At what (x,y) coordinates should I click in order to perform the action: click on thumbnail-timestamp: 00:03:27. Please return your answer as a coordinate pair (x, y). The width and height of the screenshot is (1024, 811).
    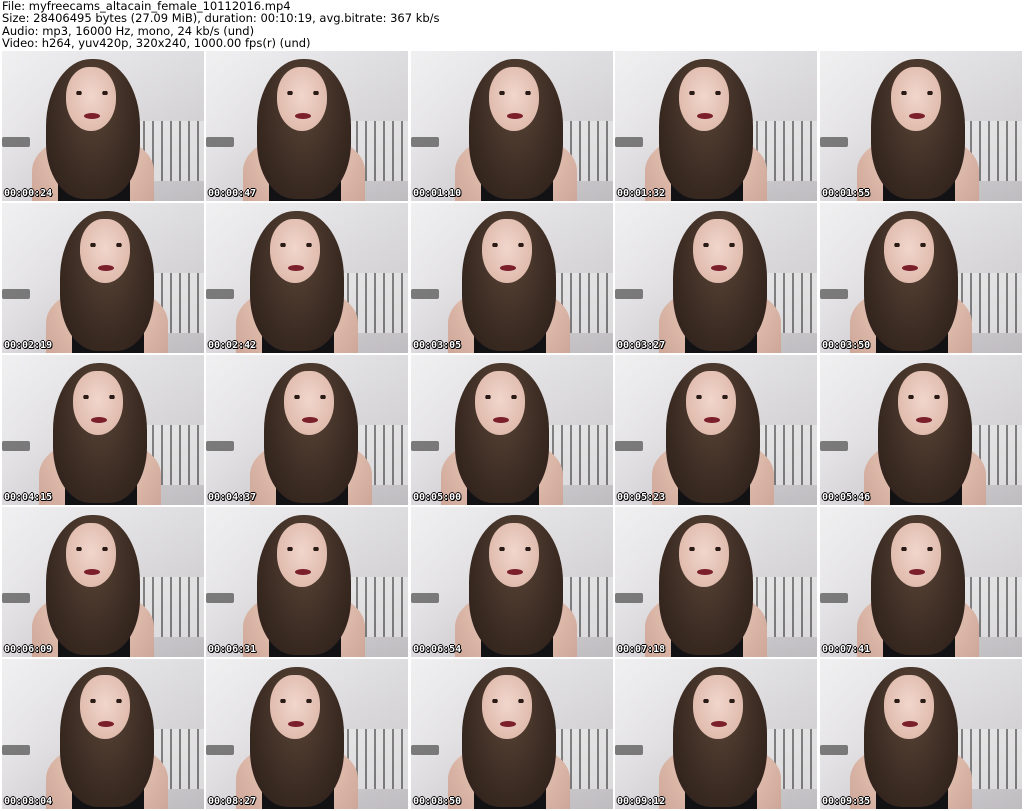
    Looking at the image, I should click on (641, 345).